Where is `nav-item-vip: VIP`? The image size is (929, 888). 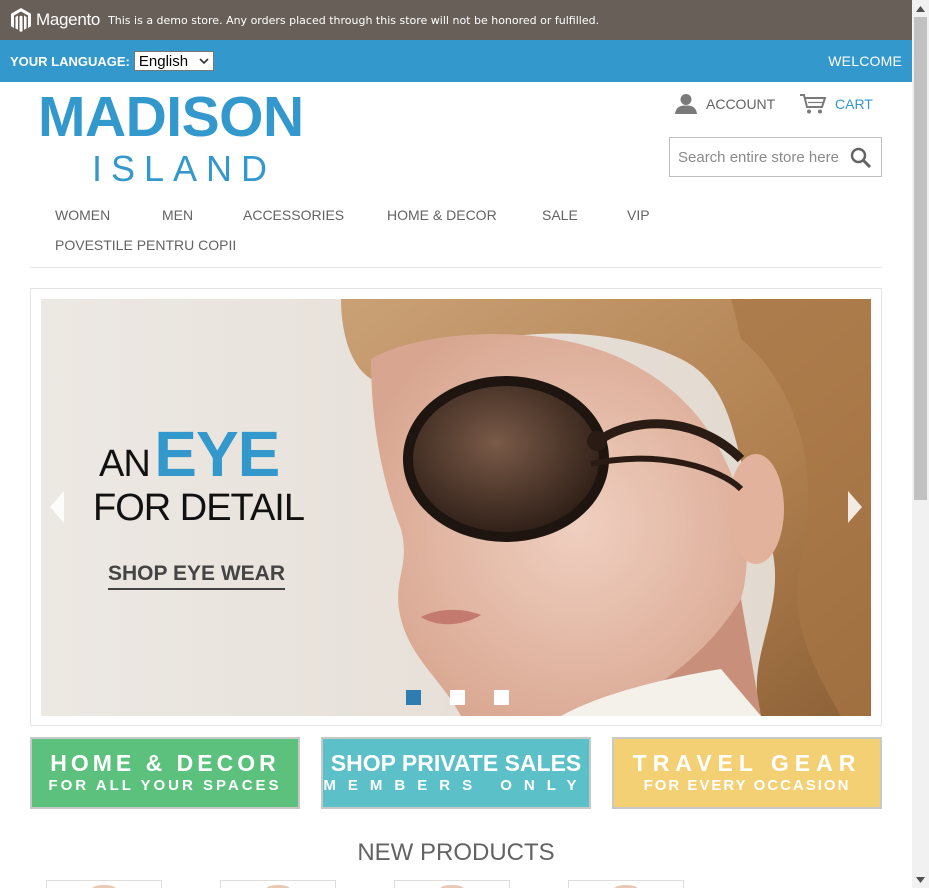 nav-item-vip: VIP is located at coordinates (638, 215).